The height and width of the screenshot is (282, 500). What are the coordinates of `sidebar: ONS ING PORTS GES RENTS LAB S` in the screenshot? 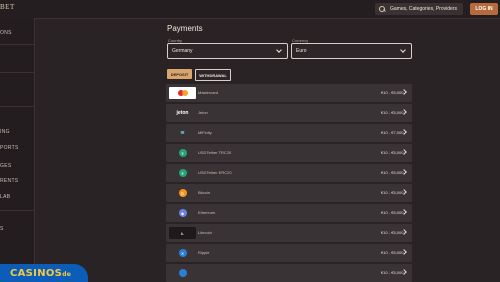 It's located at (17, 150).